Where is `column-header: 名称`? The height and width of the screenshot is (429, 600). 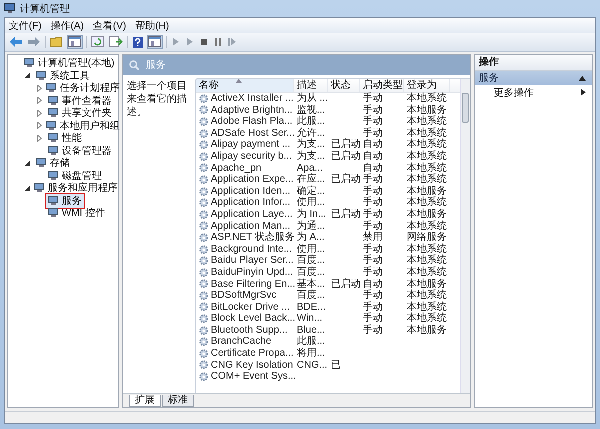 column-header: 名称 is located at coordinates (245, 85).